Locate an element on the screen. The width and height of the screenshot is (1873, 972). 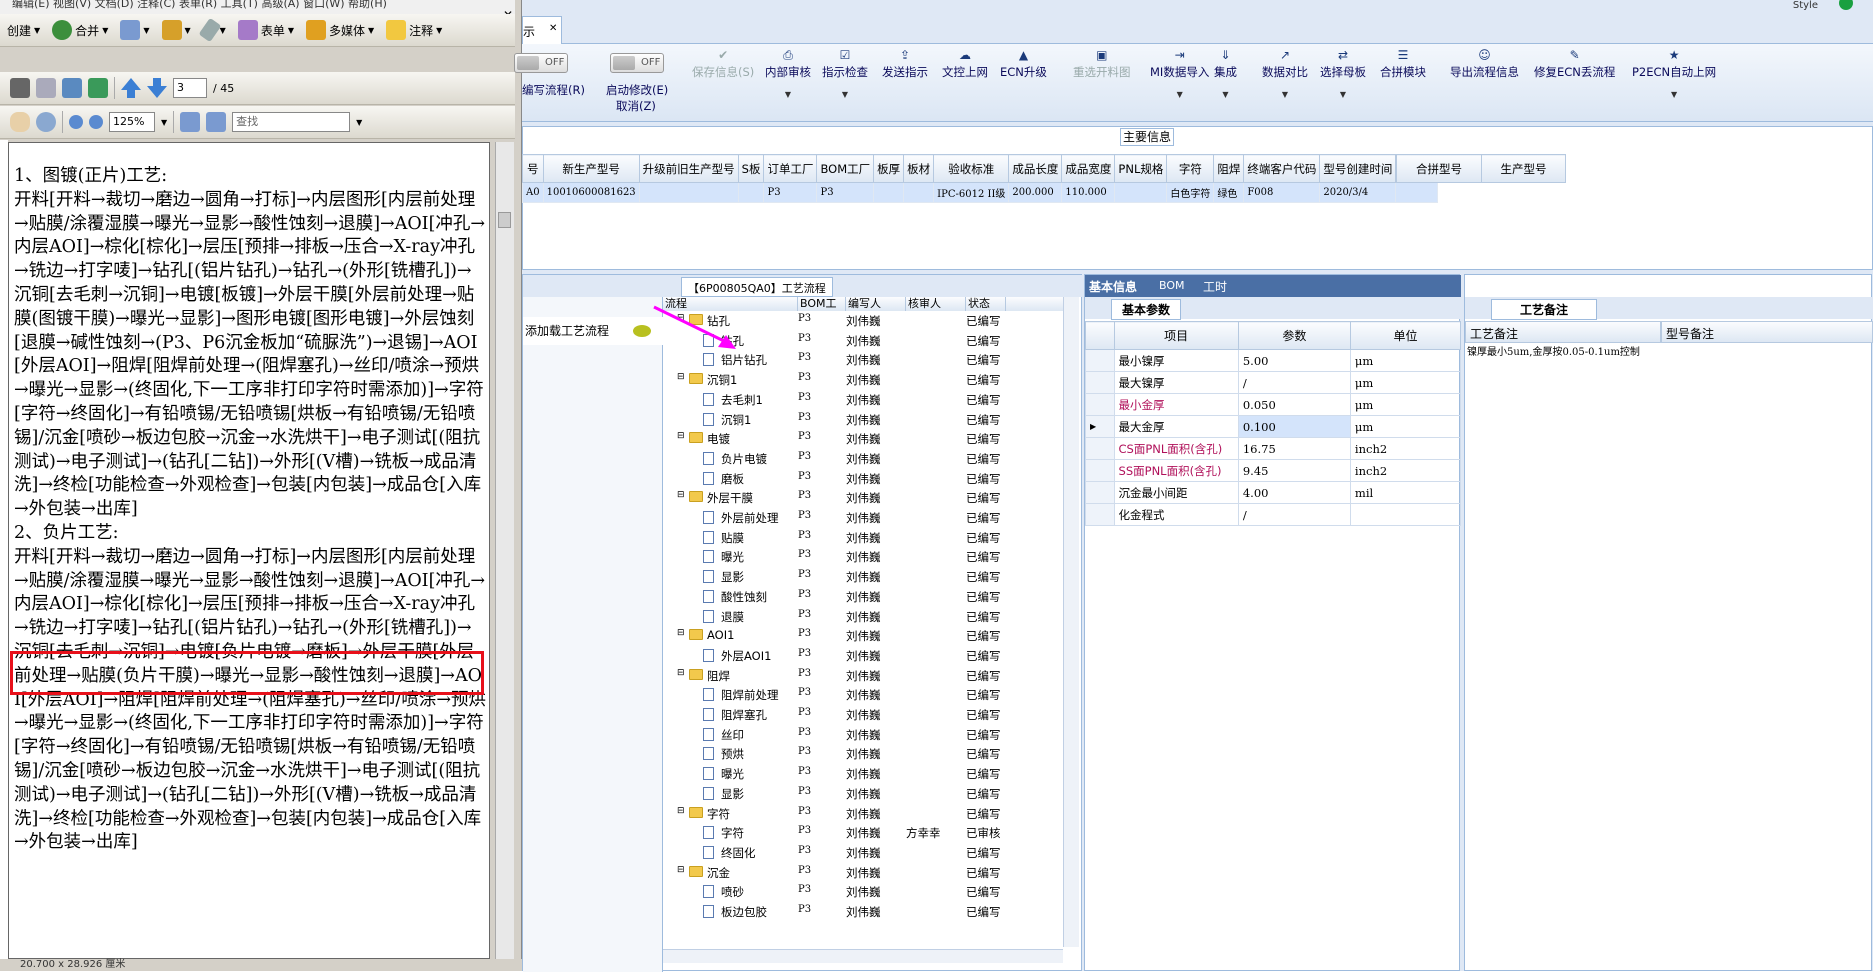
table-cell: IPC-6012 II级 is located at coordinates (971, 192).